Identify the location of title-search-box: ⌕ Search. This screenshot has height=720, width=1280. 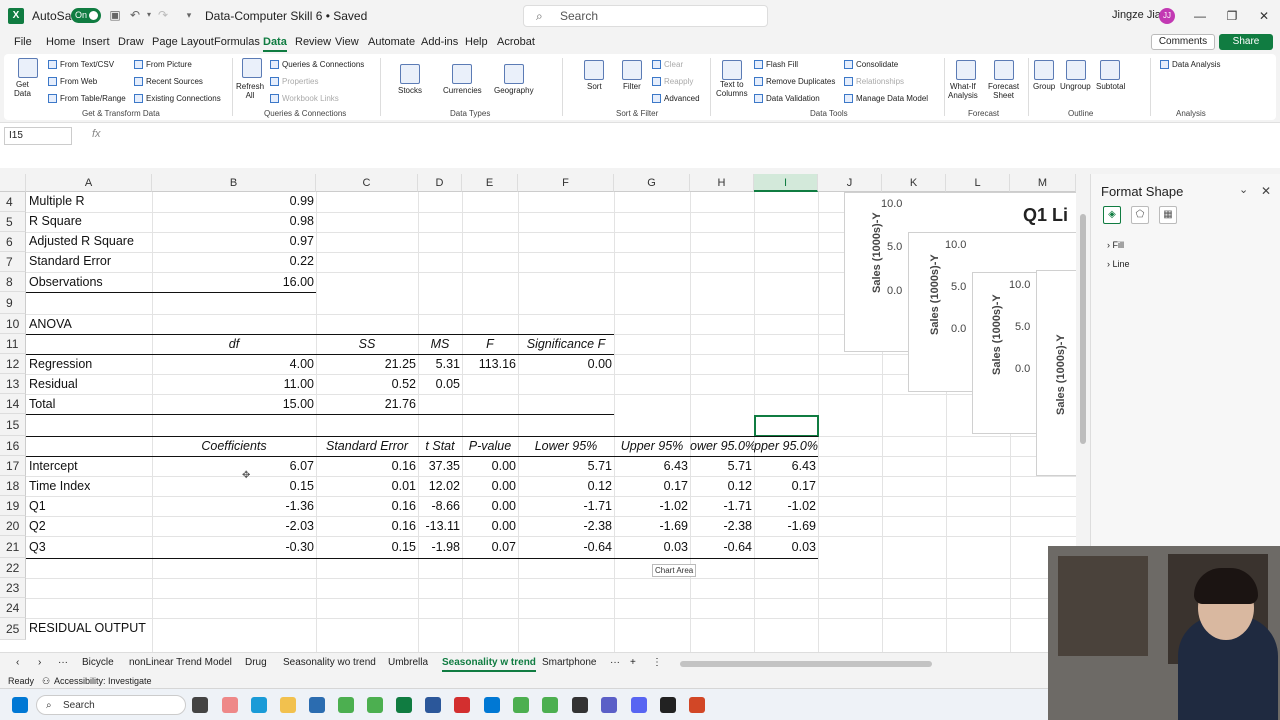
(645, 16).